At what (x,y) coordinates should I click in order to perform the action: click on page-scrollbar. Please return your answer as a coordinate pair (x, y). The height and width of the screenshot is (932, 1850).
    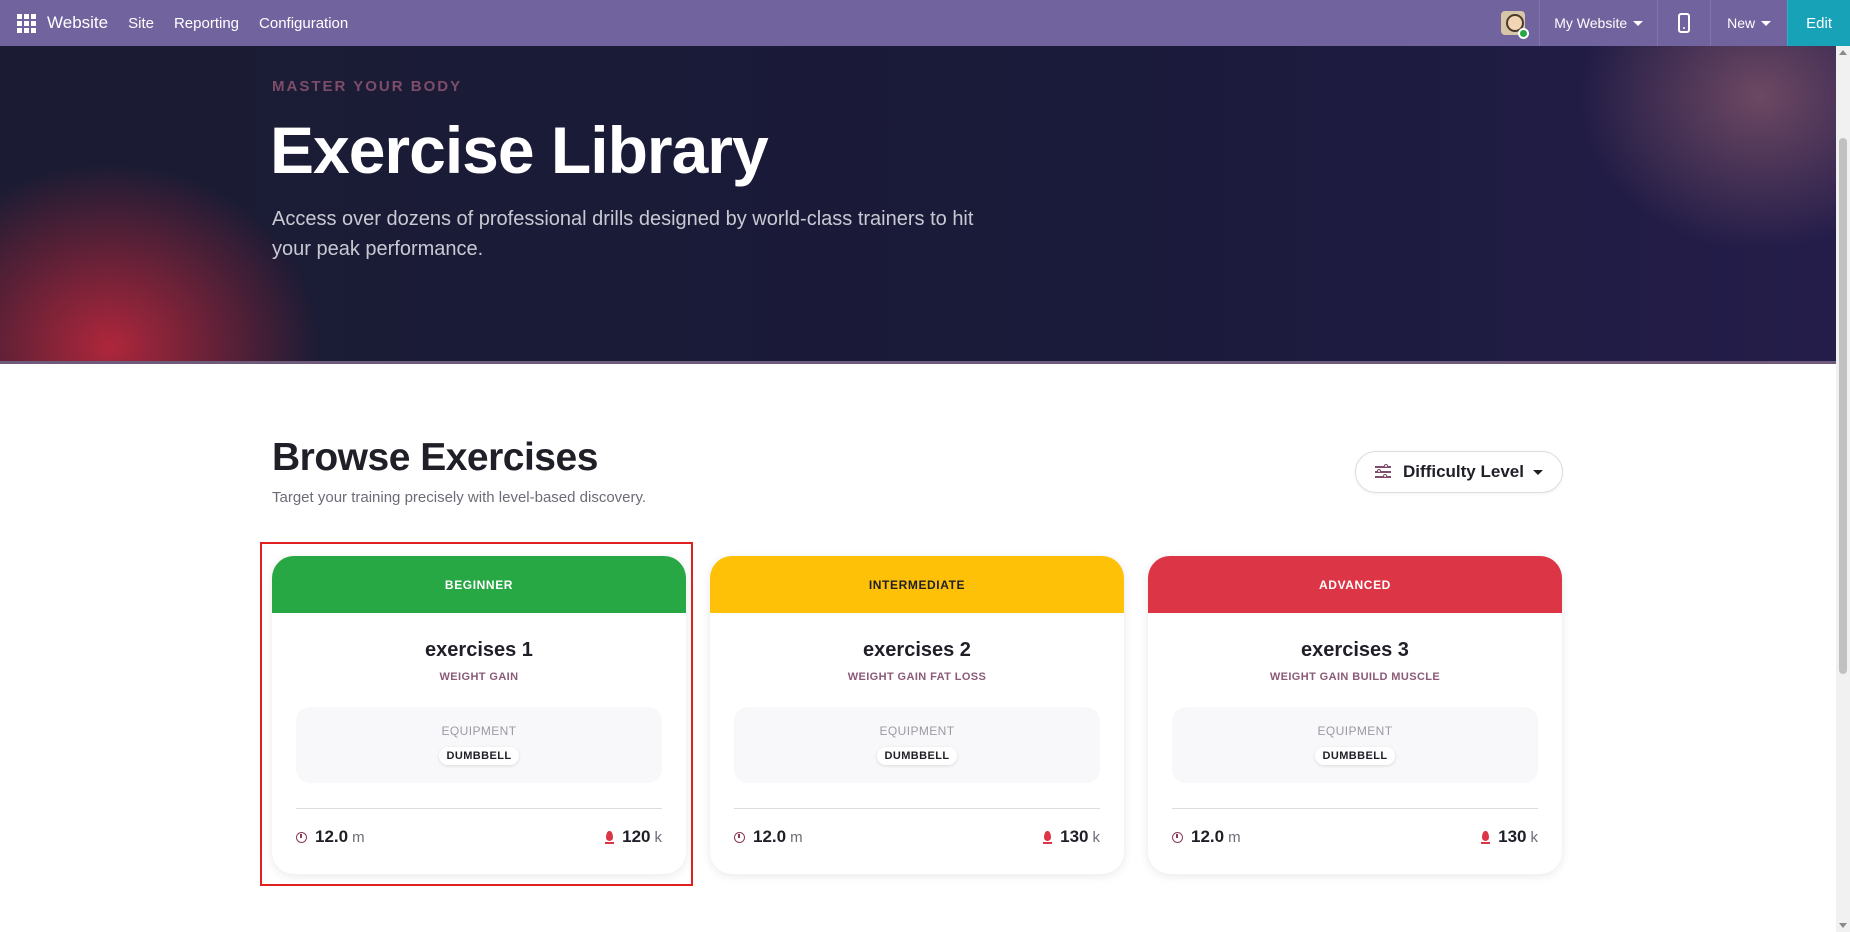
    Looking at the image, I should click on (1843, 489).